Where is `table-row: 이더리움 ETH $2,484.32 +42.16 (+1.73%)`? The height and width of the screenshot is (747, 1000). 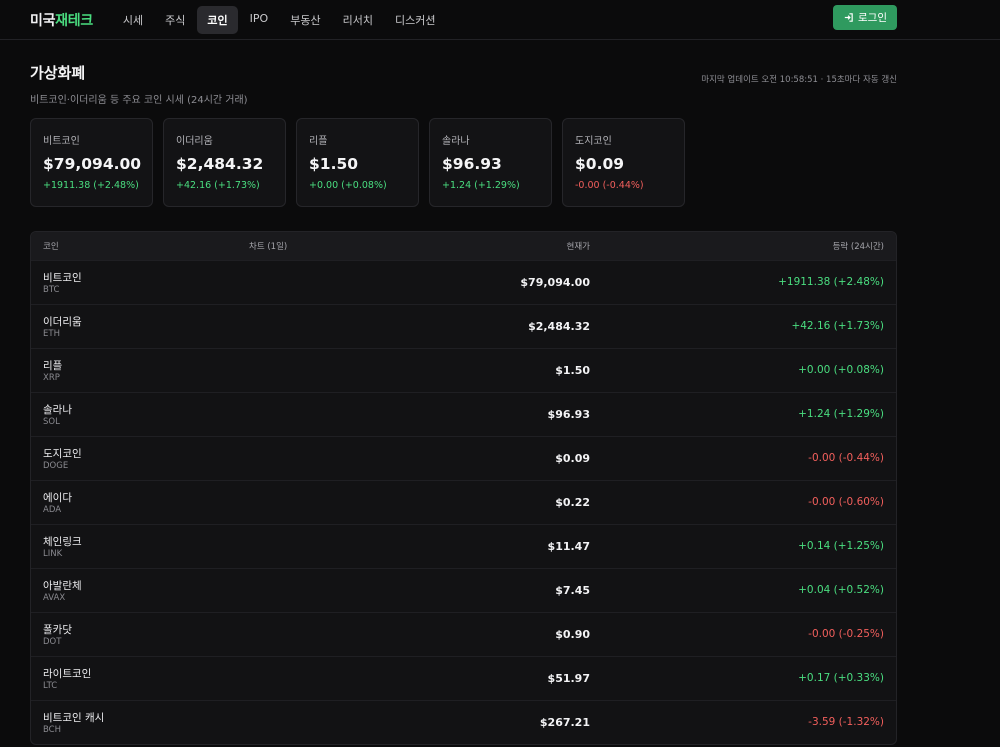
table-row: 이더리움 ETH $2,484.32 +42.16 (+1.73%) is located at coordinates (463, 326).